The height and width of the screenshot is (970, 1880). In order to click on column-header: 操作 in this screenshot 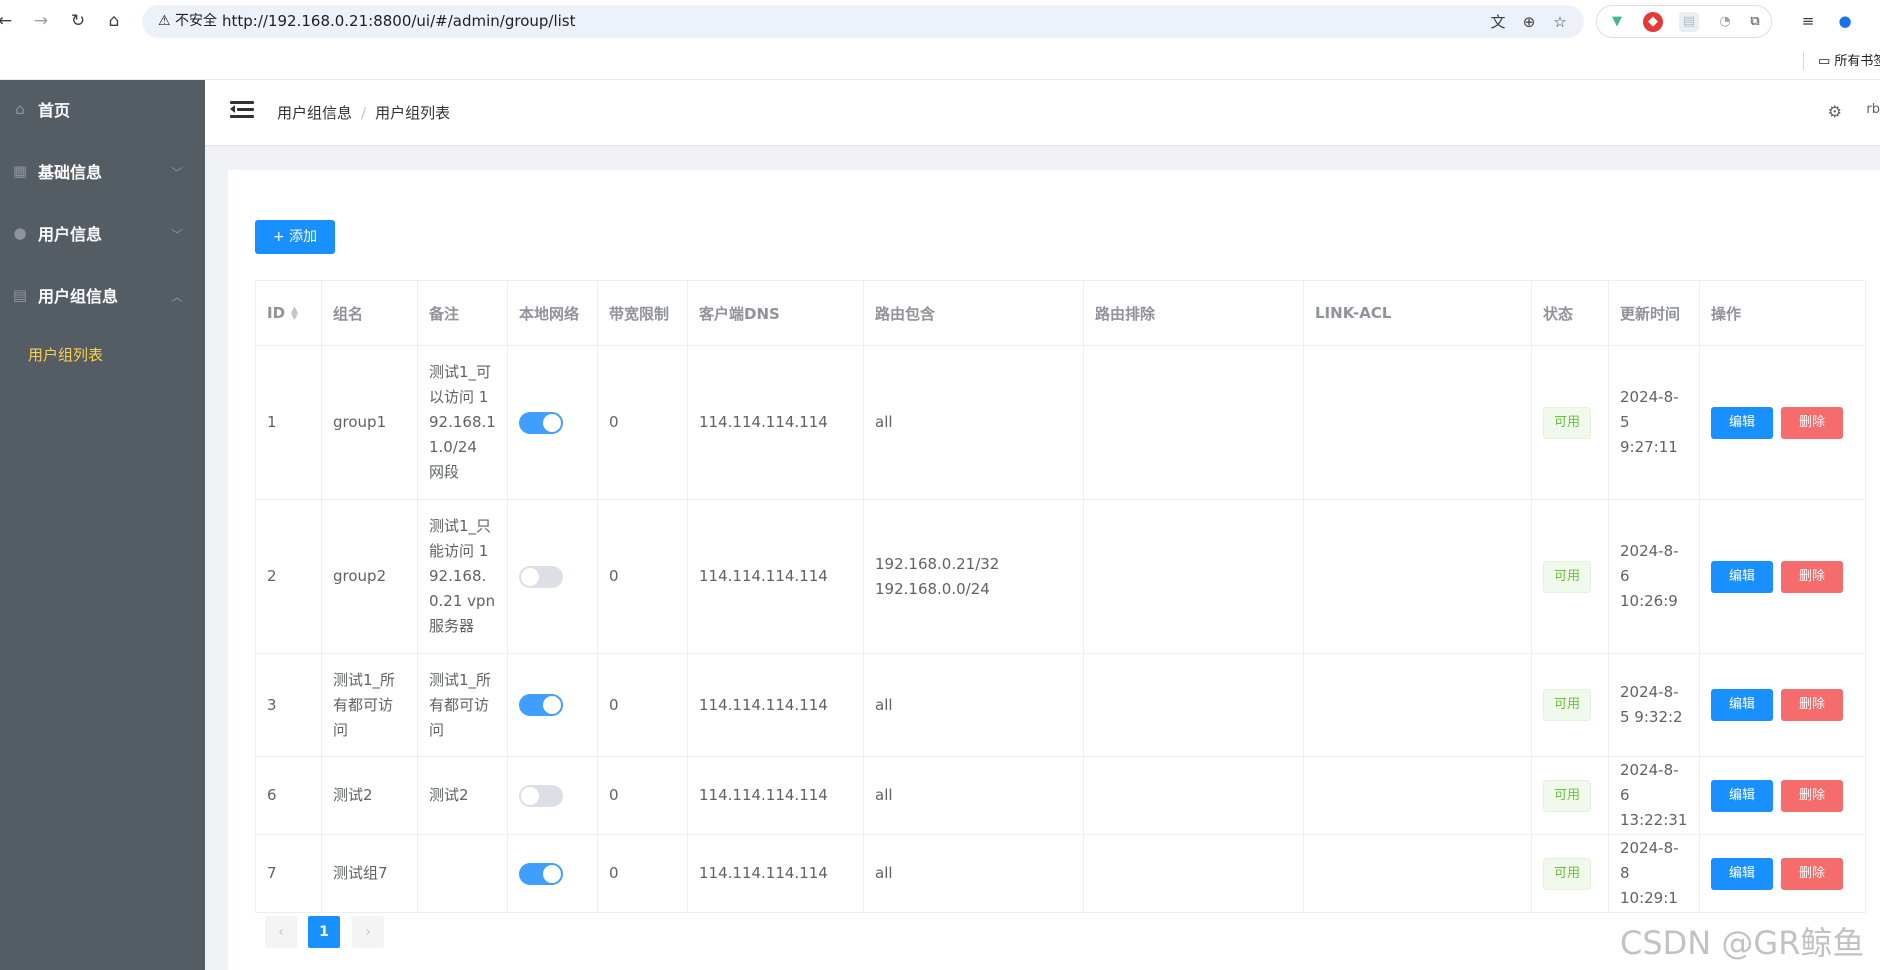, I will do `click(1782, 313)`.